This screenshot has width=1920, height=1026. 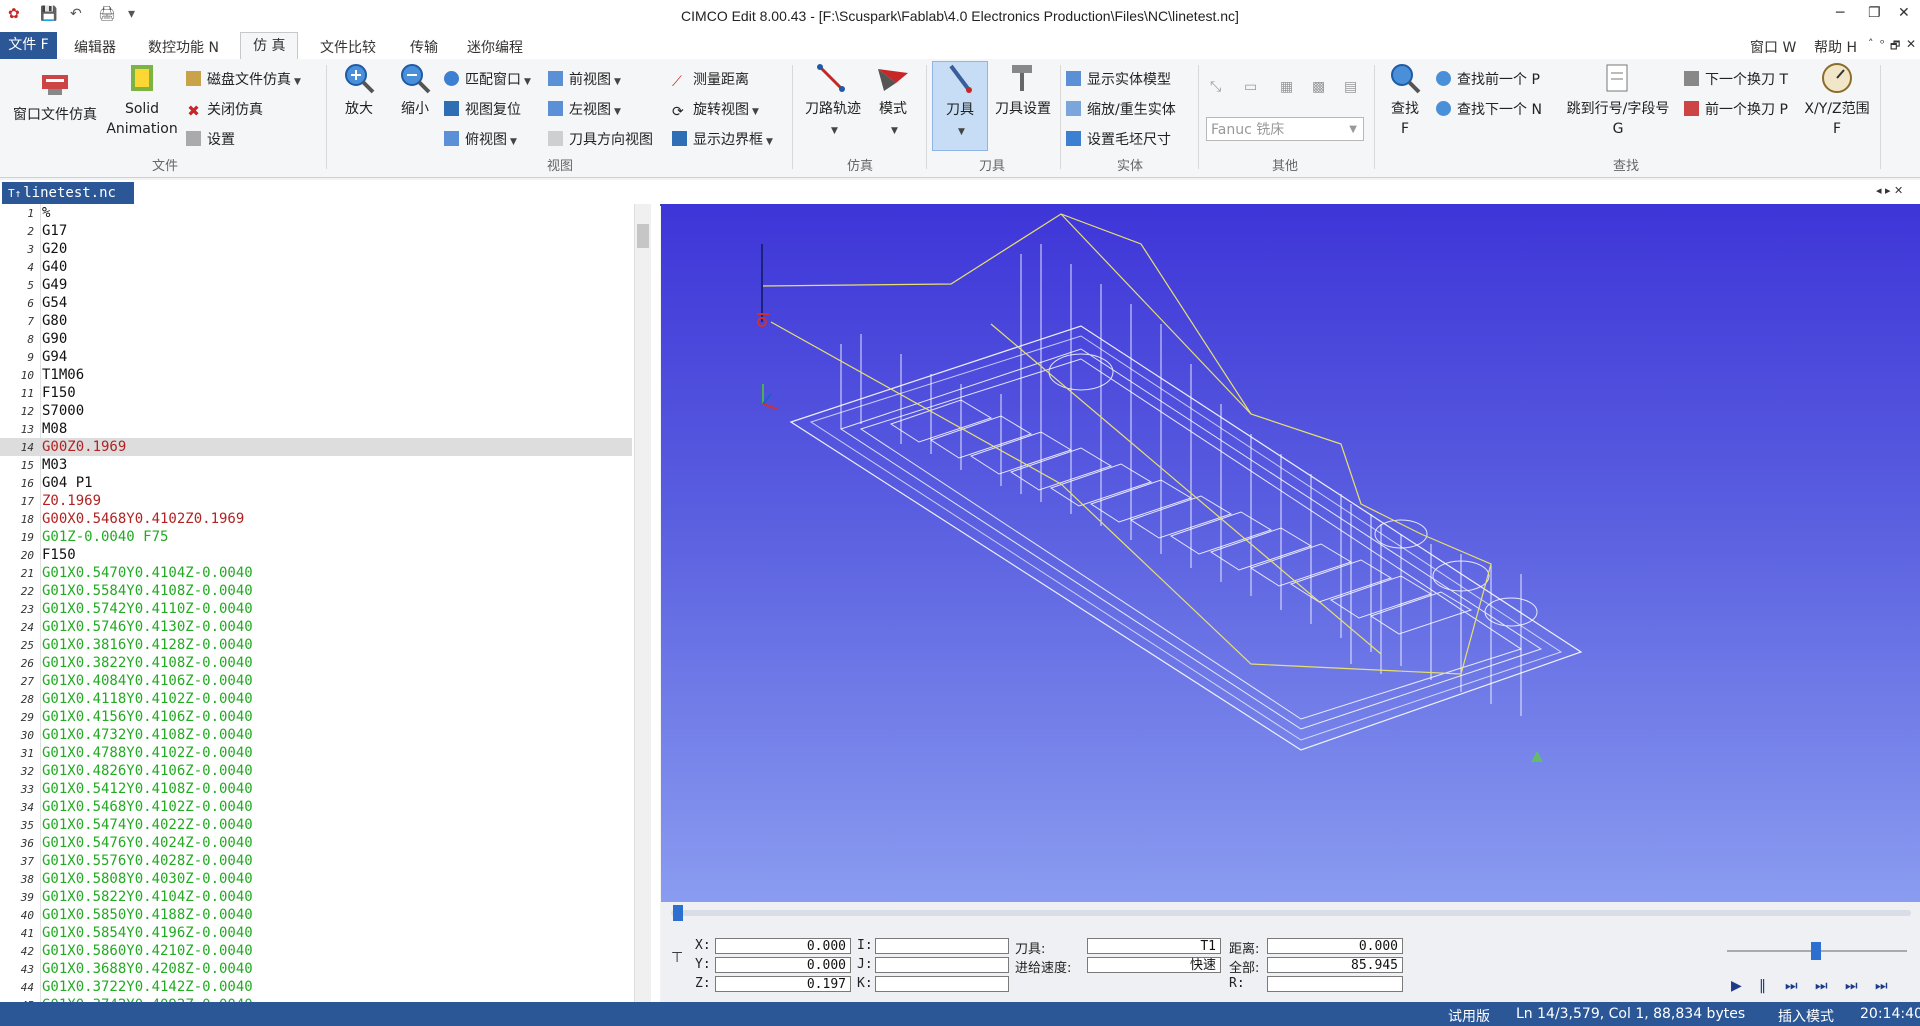 What do you see at coordinates (316, 375) in the screenshot?
I see `code-line: 10 T1M06` at bounding box center [316, 375].